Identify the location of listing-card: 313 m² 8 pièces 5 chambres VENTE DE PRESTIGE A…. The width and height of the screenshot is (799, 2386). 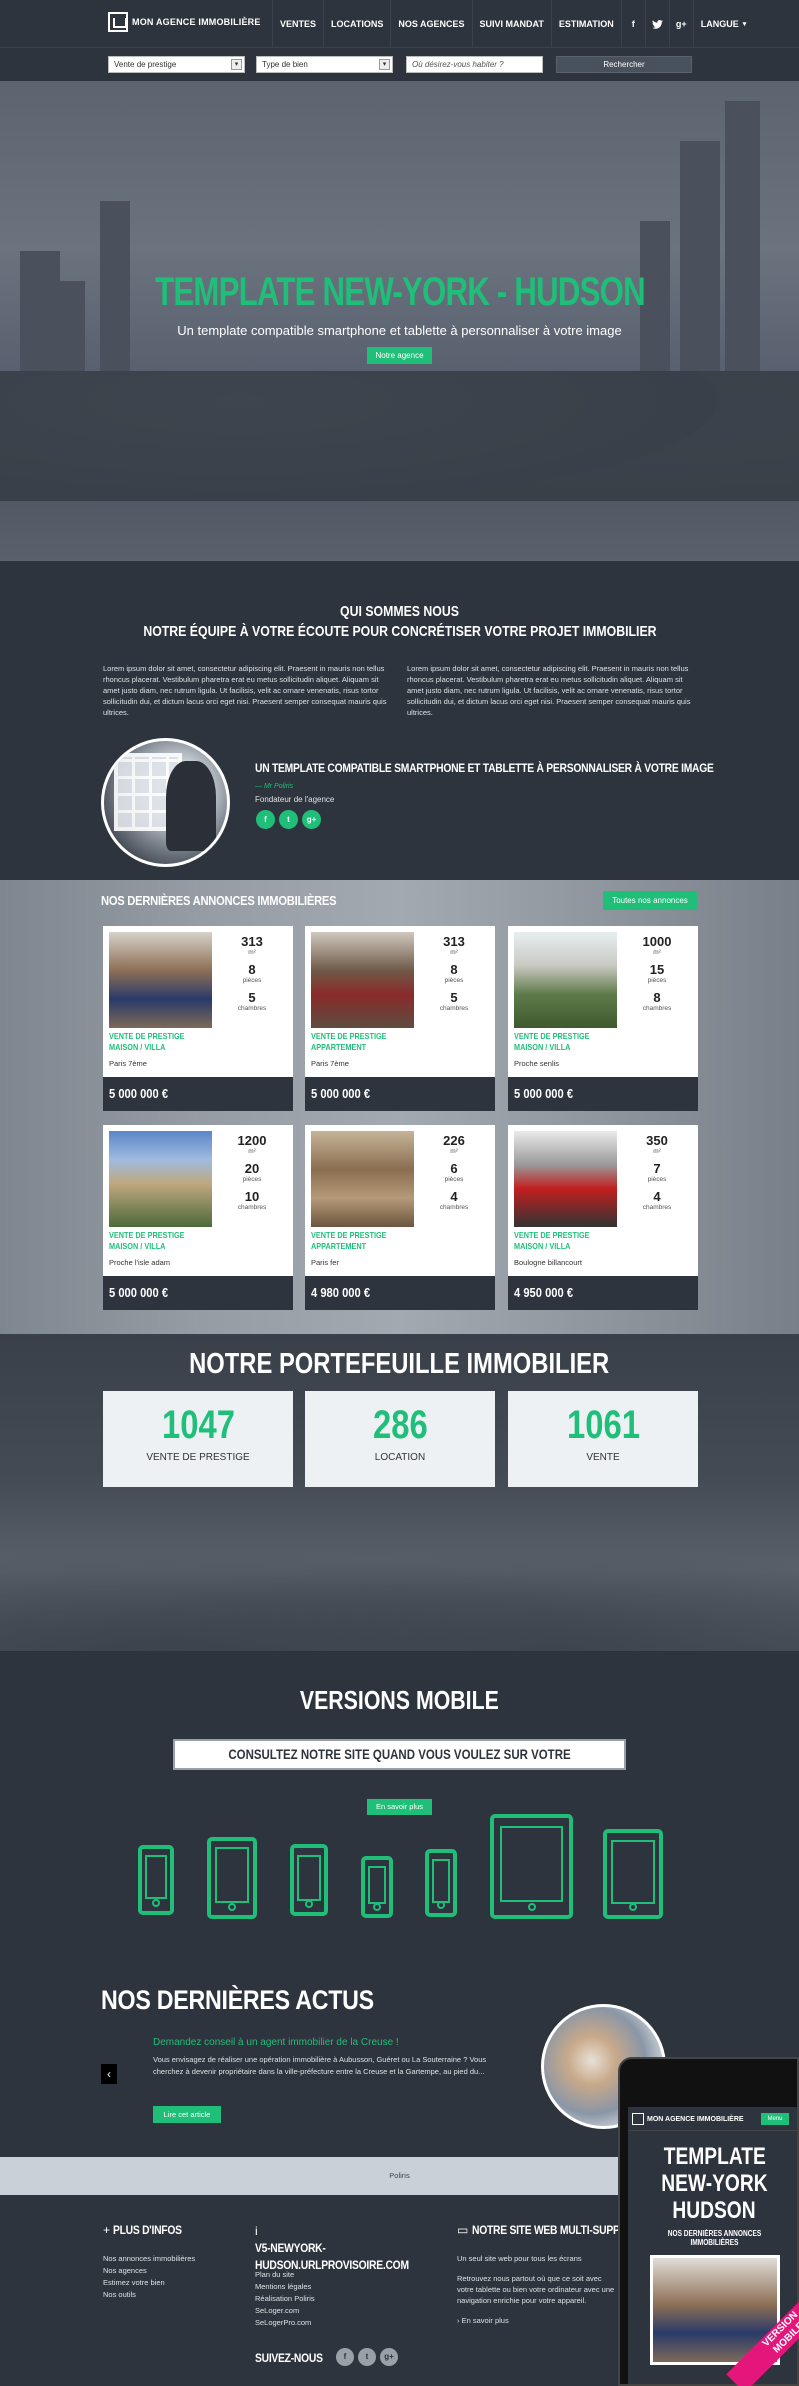
(400, 1018).